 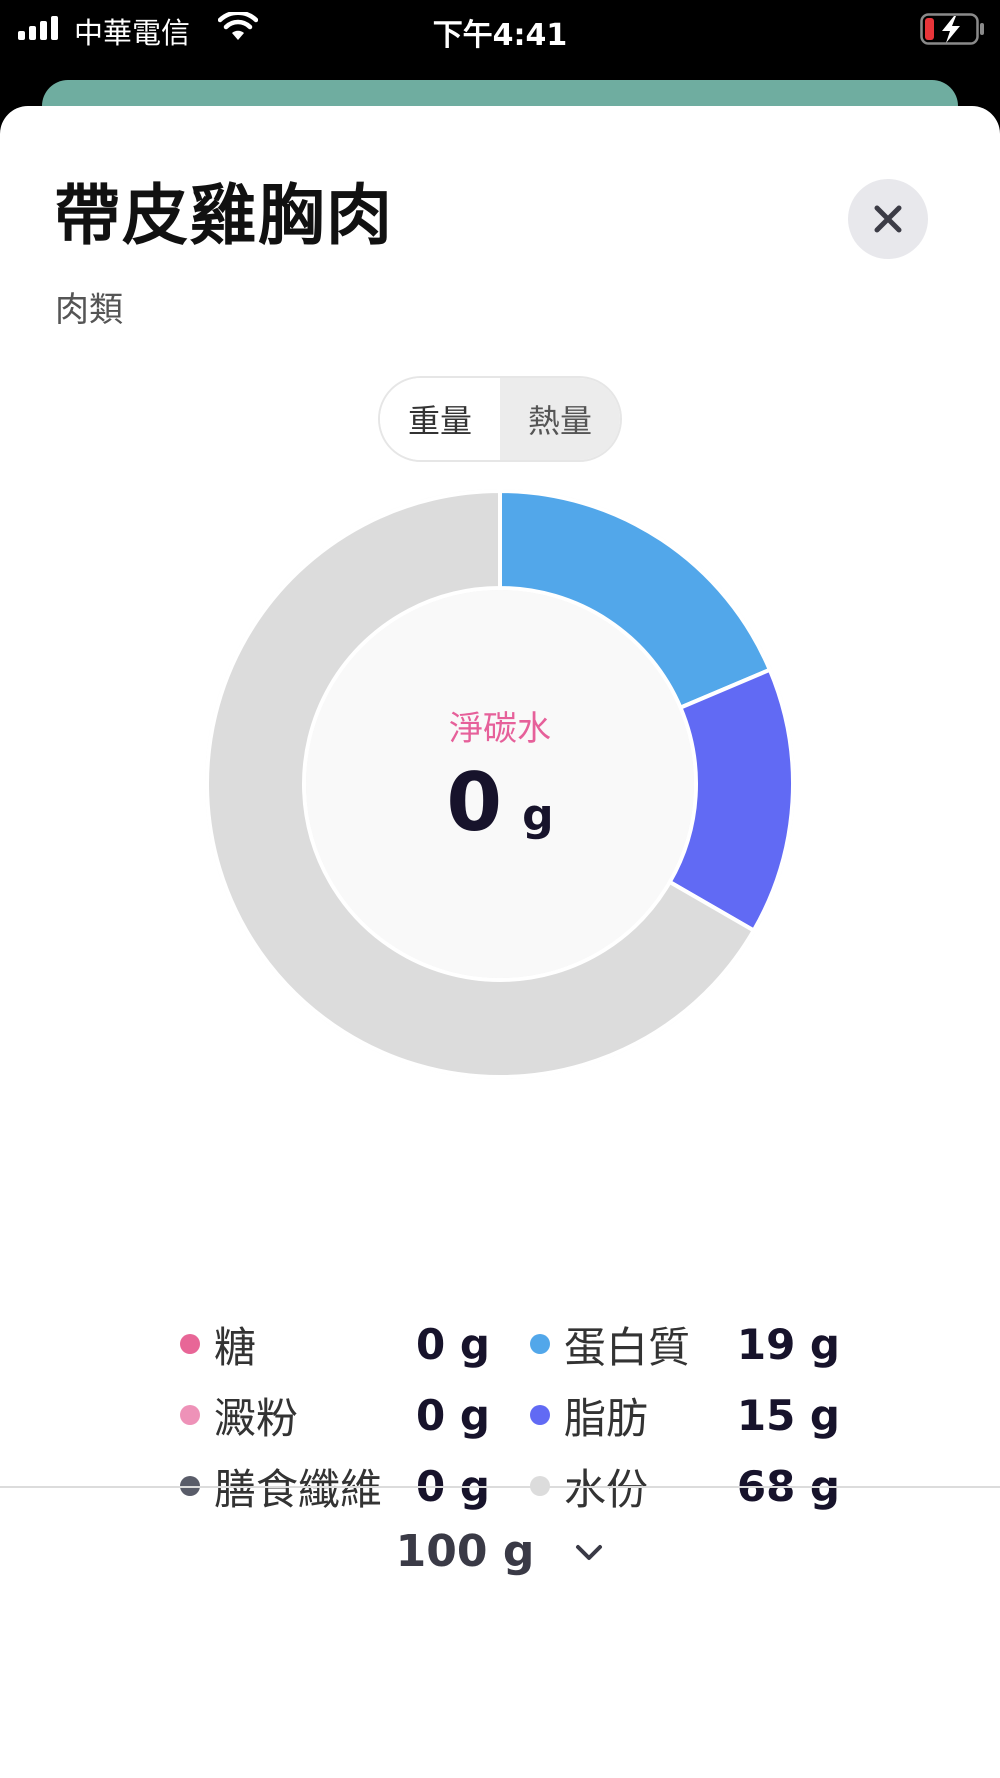 I want to click on legend-item-sugar: 糖 0 g, so click(x=335, y=1344).